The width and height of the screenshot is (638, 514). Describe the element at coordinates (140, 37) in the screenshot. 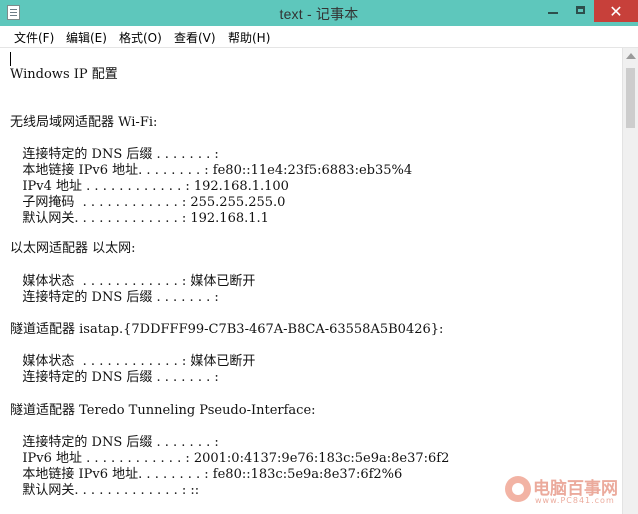

I see `menu-format: 格式(O)` at that location.